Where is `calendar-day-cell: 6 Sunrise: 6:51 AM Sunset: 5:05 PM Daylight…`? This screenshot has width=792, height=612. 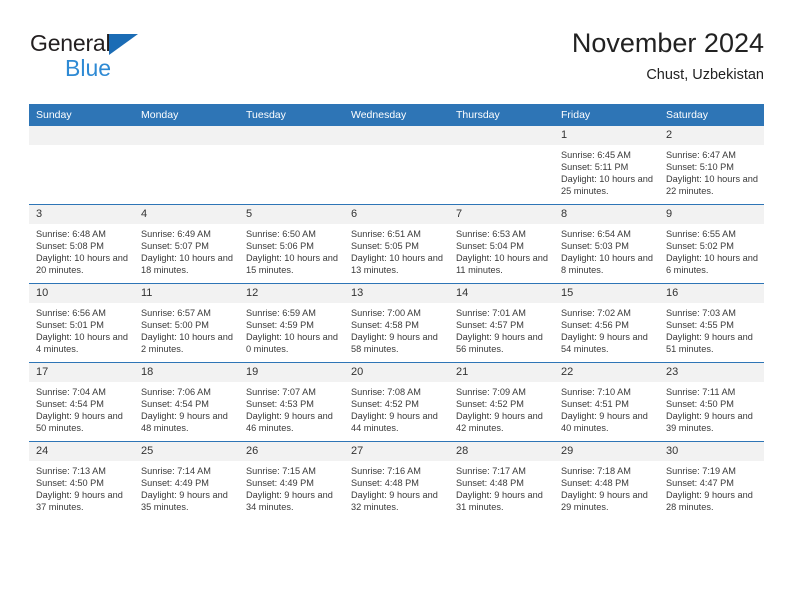 calendar-day-cell: 6 Sunrise: 6:51 AM Sunset: 5:05 PM Daylight… is located at coordinates (396, 244).